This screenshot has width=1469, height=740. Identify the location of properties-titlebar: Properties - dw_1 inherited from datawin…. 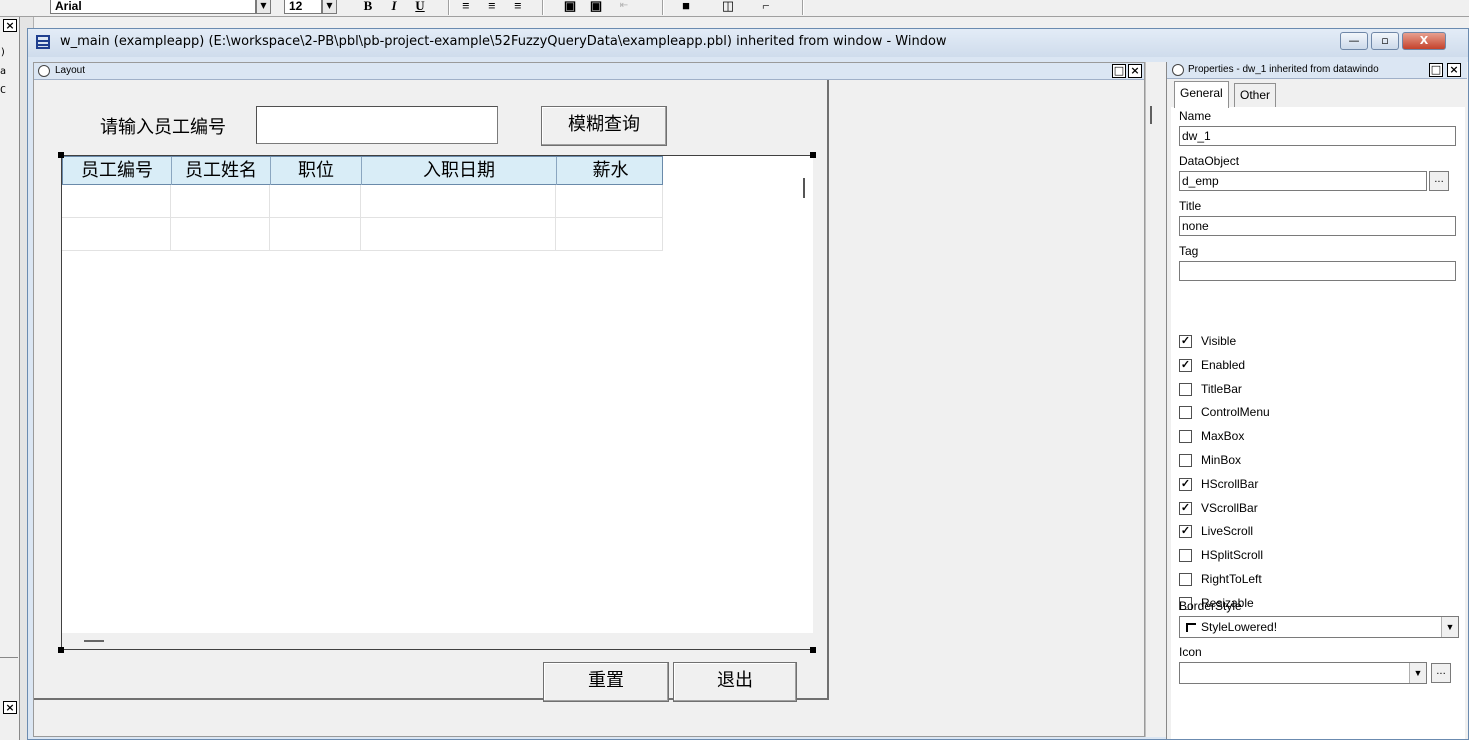
(1317, 70).